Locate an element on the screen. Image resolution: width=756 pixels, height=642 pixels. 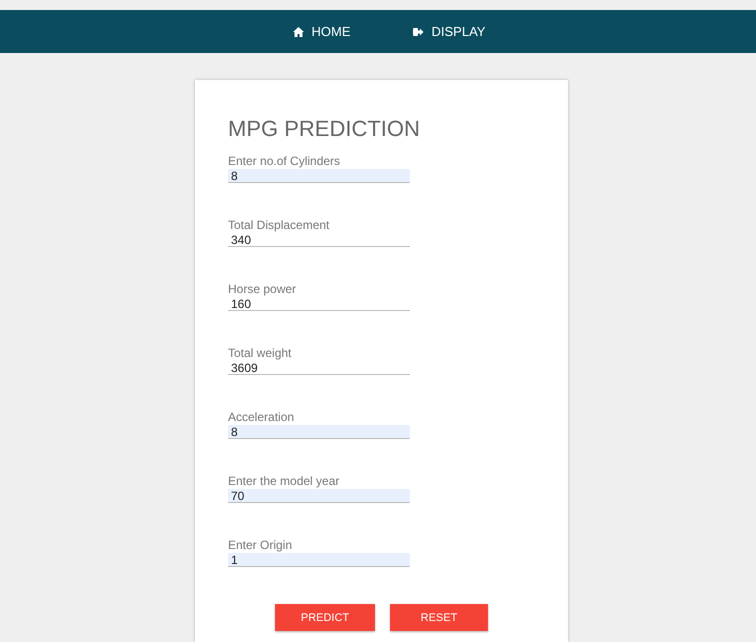
field-label: Enter the model year is located at coordinates (284, 481).